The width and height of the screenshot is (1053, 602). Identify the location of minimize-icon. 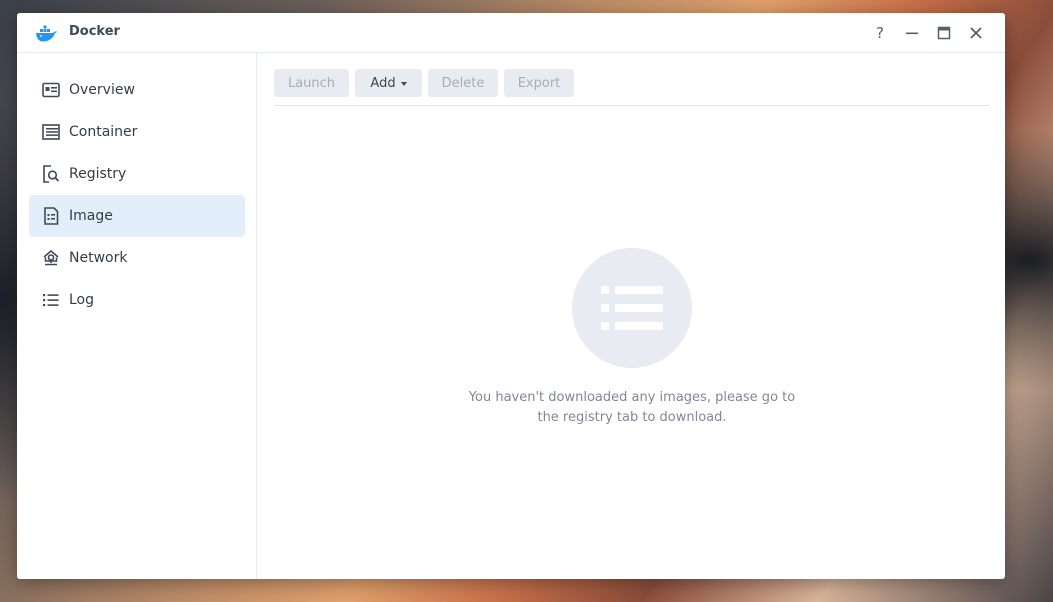
(912, 33).